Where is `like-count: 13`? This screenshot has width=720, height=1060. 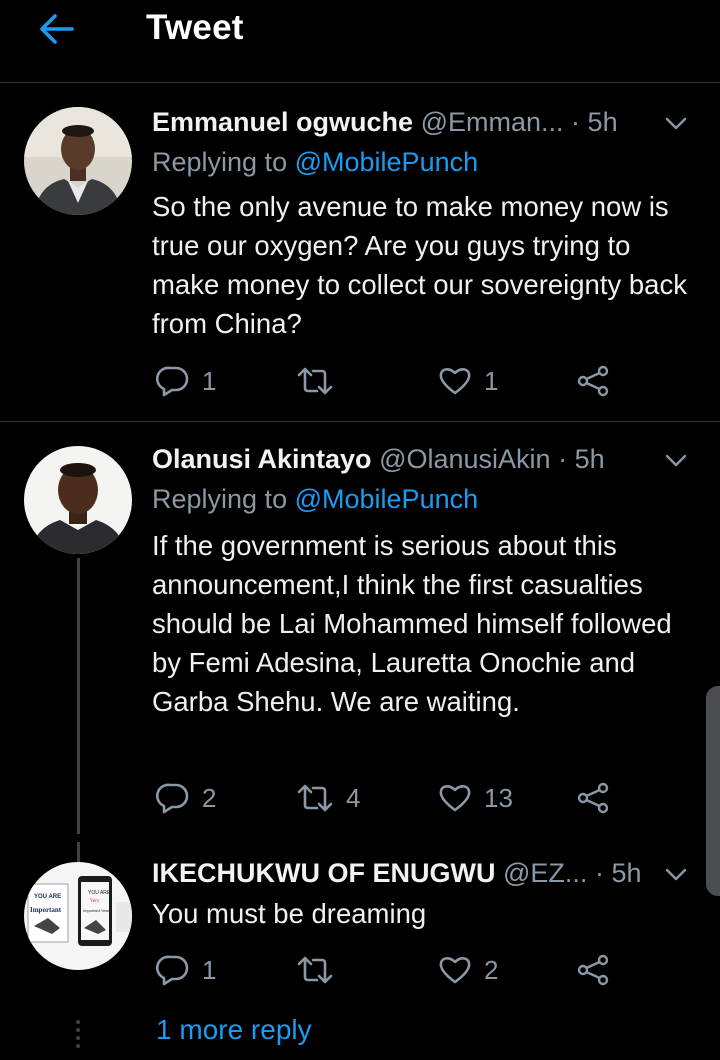
like-count: 13 is located at coordinates (498, 797).